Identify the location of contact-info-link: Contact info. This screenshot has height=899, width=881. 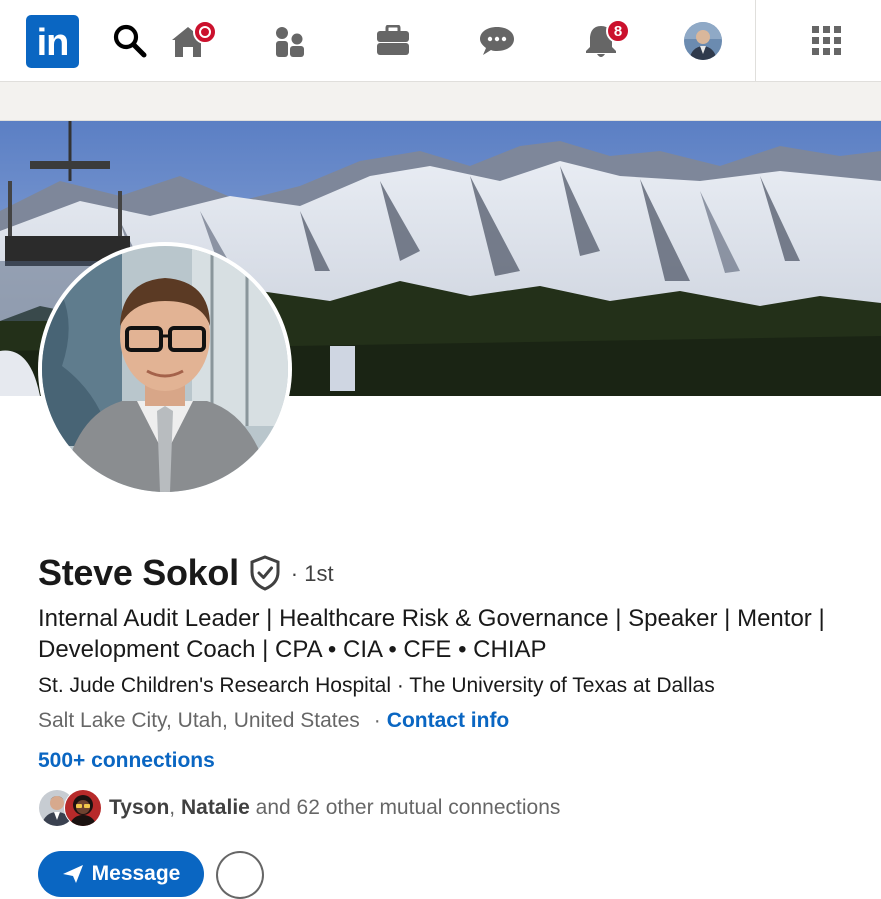
(448, 721).